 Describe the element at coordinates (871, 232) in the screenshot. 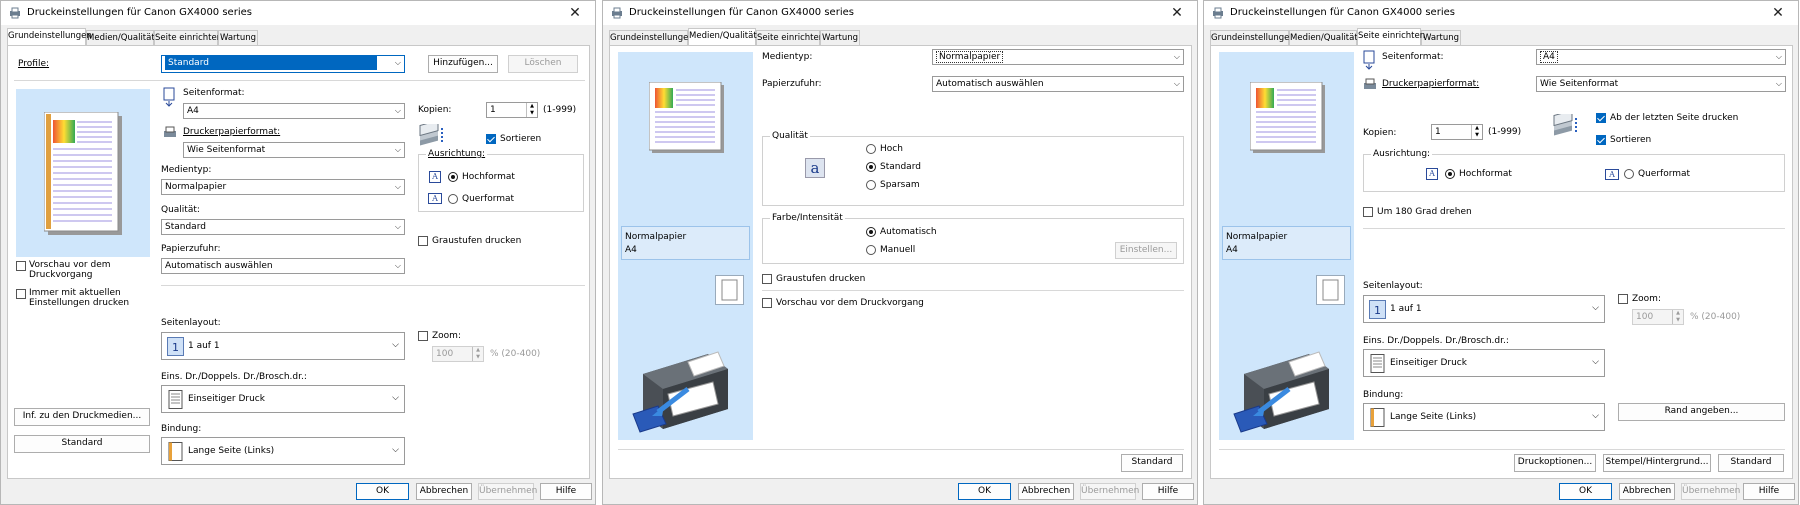

I see `color-auto-radio` at that location.